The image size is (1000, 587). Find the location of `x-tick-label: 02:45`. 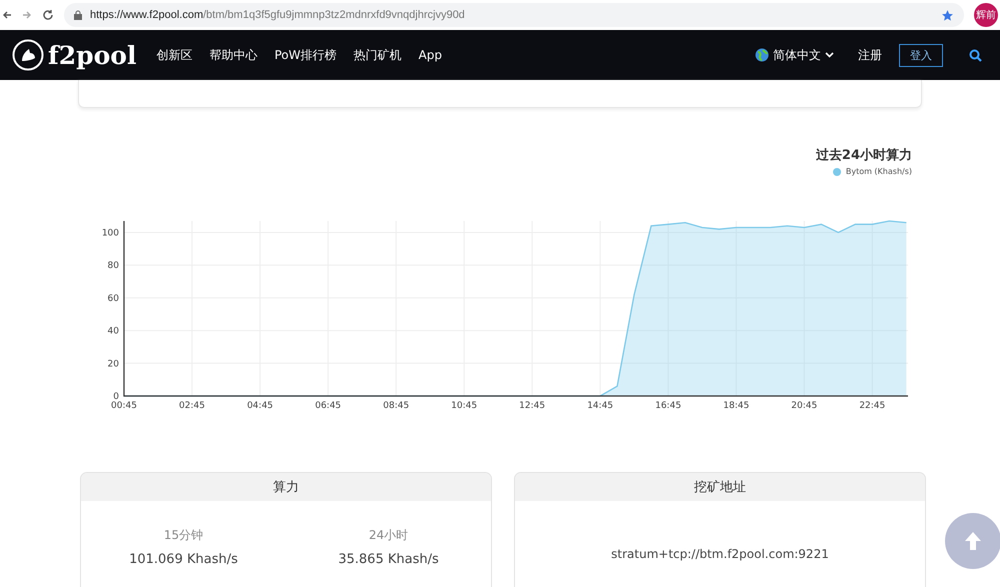

x-tick-label: 02:45 is located at coordinates (192, 406).